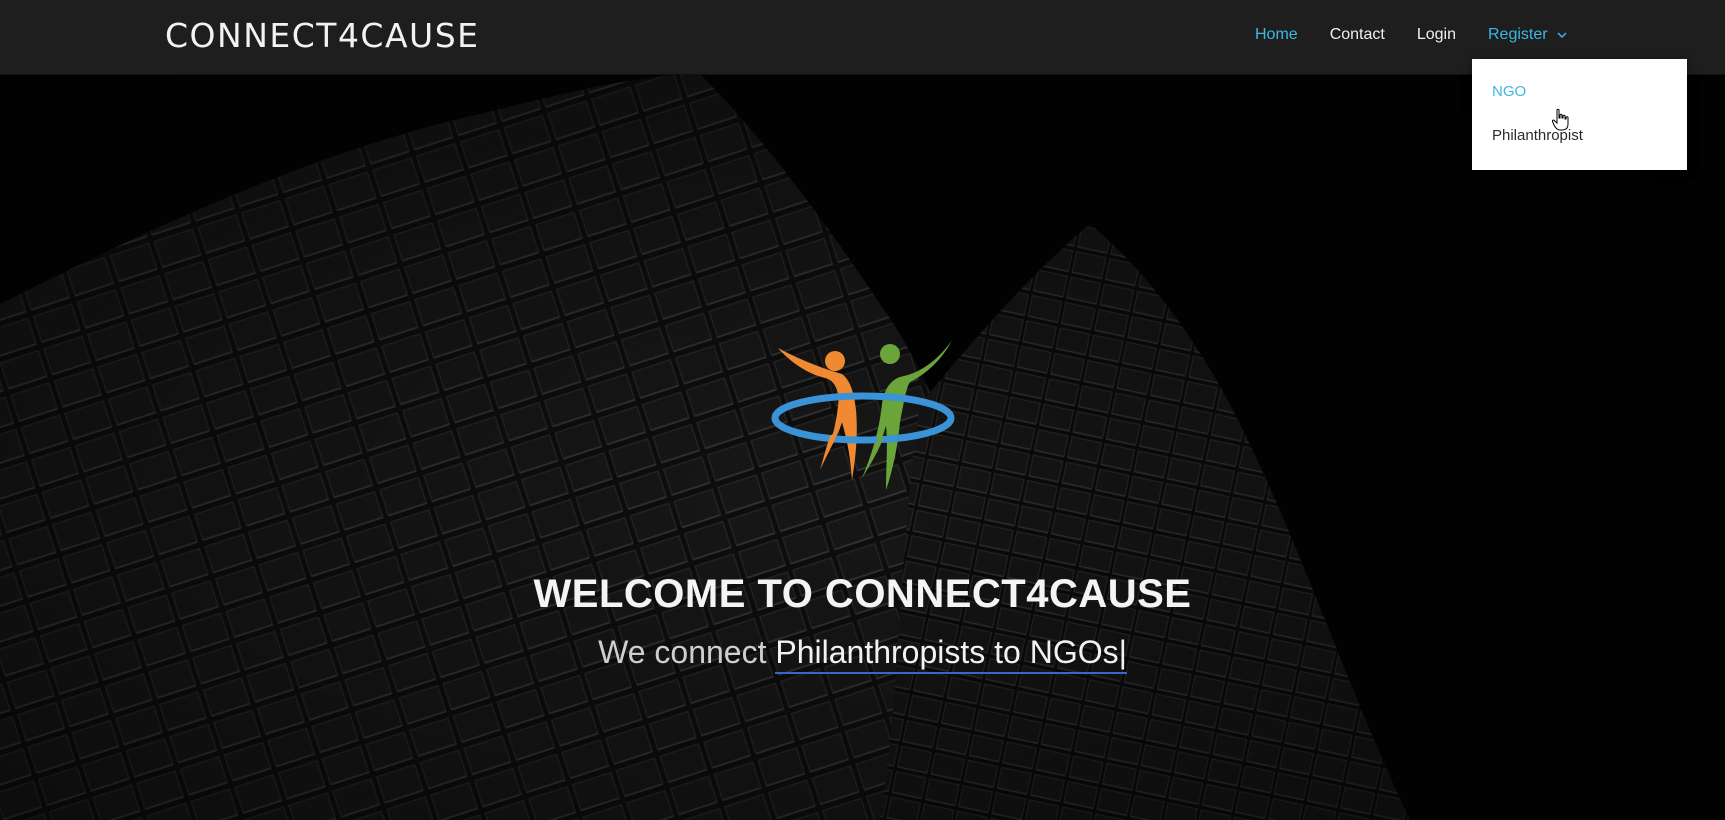 This screenshot has width=1725, height=820. What do you see at coordinates (687, 652) in the screenshot?
I see `tagline-prefix: We connect` at bounding box center [687, 652].